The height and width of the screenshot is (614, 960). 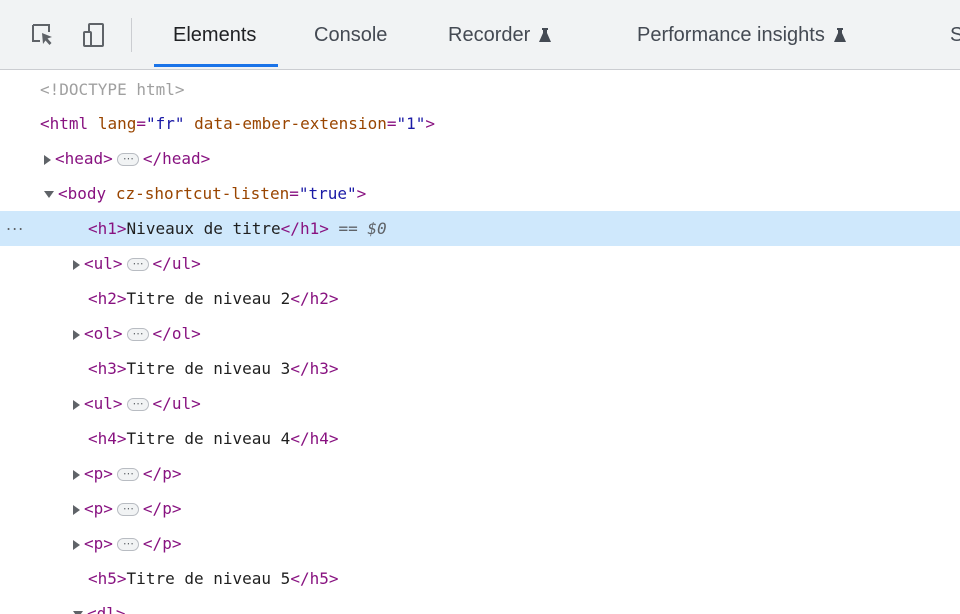 What do you see at coordinates (480, 368) in the screenshot?
I see `tree-row-h3: <h3>Titre de niveau 3</h3>` at bounding box center [480, 368].